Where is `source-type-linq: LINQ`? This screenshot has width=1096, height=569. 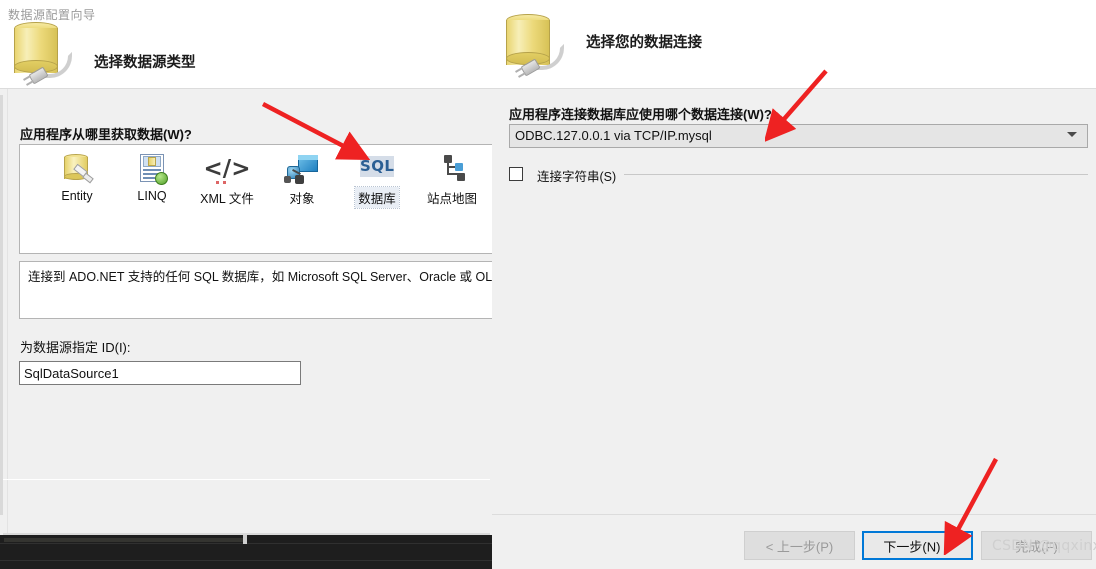
source-type-linq: LINQ is located at coordinates (152, 179).